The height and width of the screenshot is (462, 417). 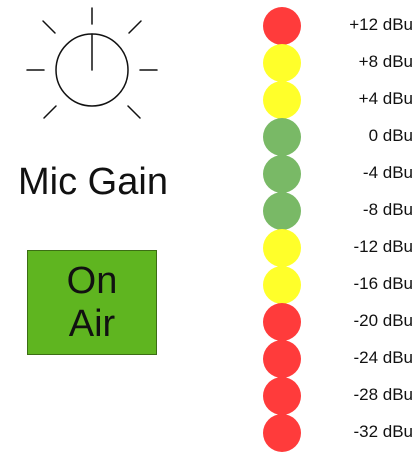 I want to click on level-label: +12 dBu, so click(x=381, y=24).